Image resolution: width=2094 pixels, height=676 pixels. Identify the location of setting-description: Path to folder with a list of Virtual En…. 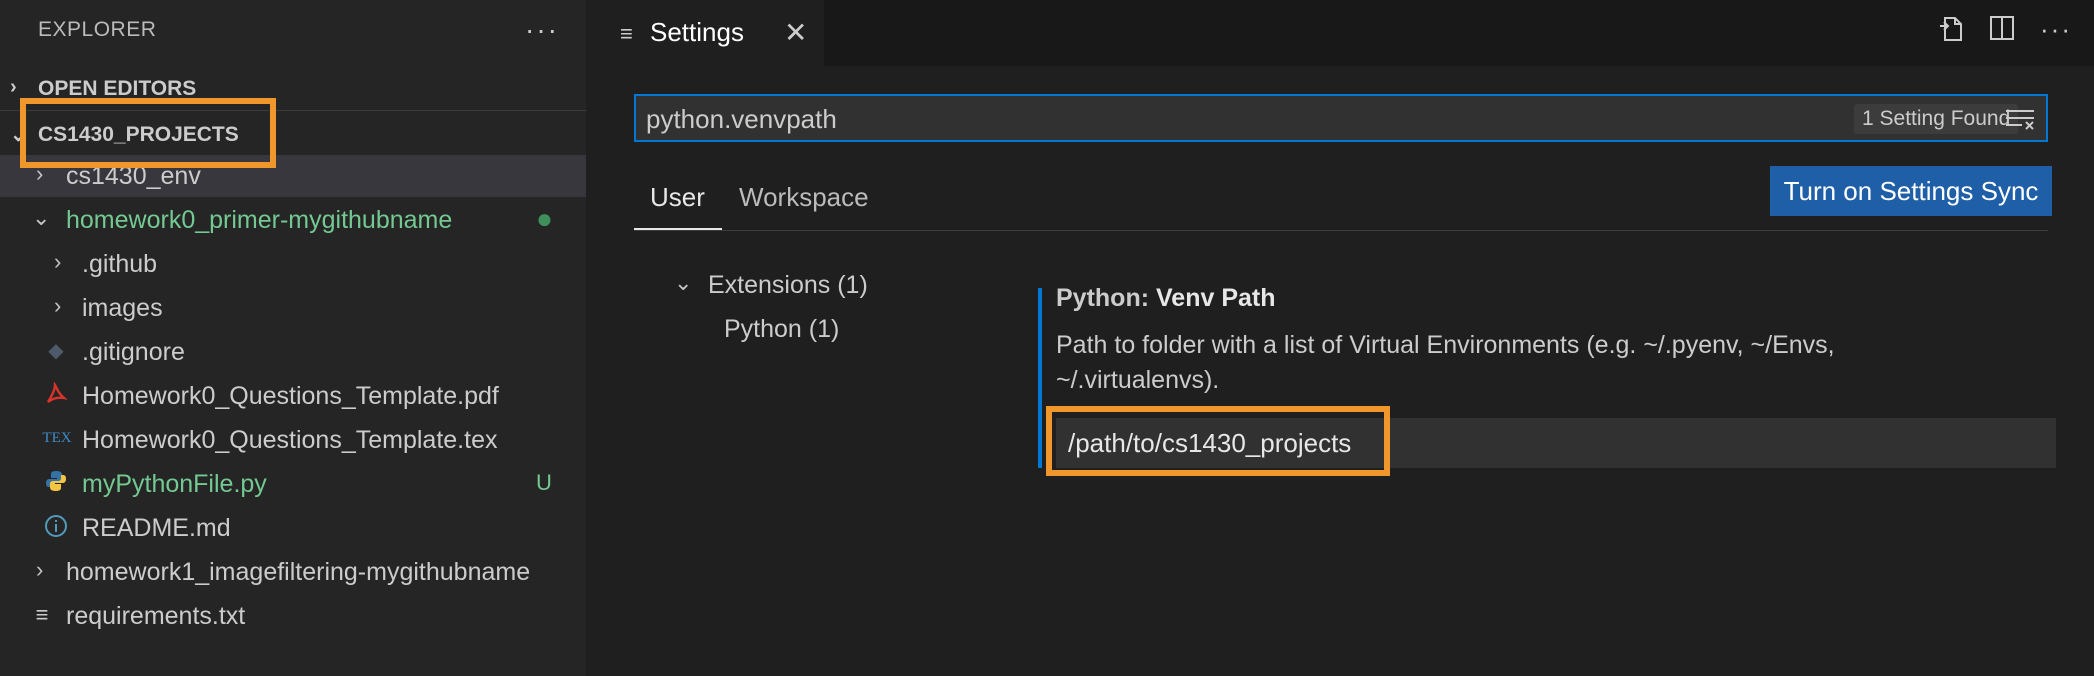
(1445, 362).